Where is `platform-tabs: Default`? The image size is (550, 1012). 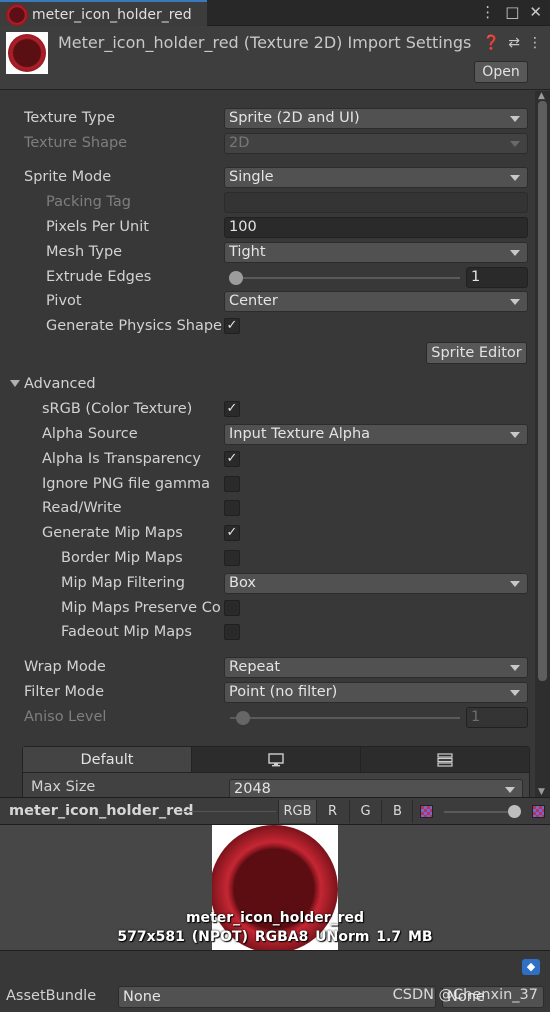
platform-tabs: Default is located at coordinates (276, 759).